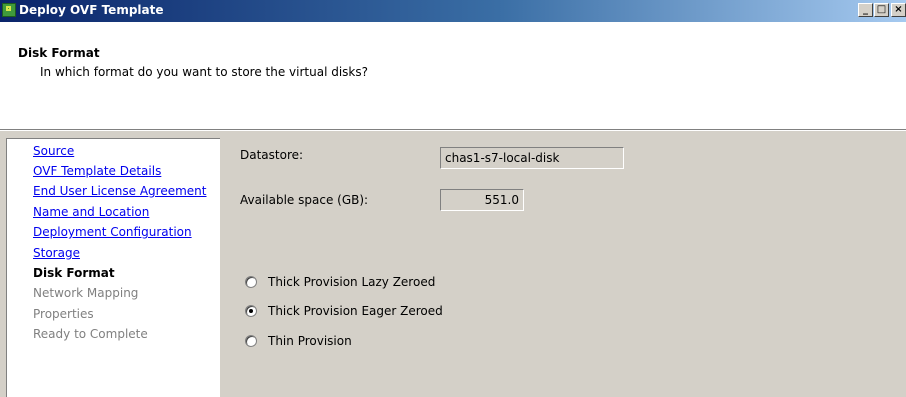 This screenshot has width=906, height=397. What do you see at coordinates (482, 200) in the screenshot?
I see `available-space-field: 551.0` at bounding box center [482, 200].